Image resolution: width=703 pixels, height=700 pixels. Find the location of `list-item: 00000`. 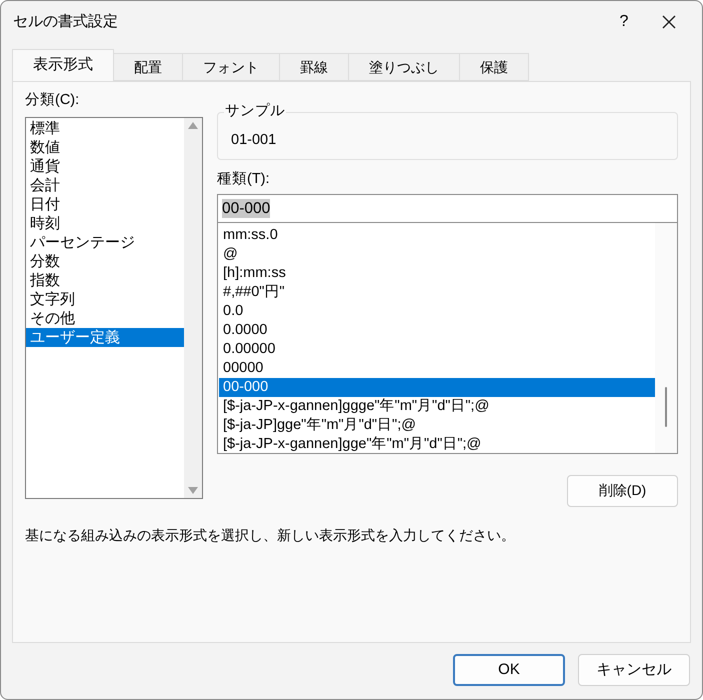

list-item: 00000 is located at coordinates (437, 368).